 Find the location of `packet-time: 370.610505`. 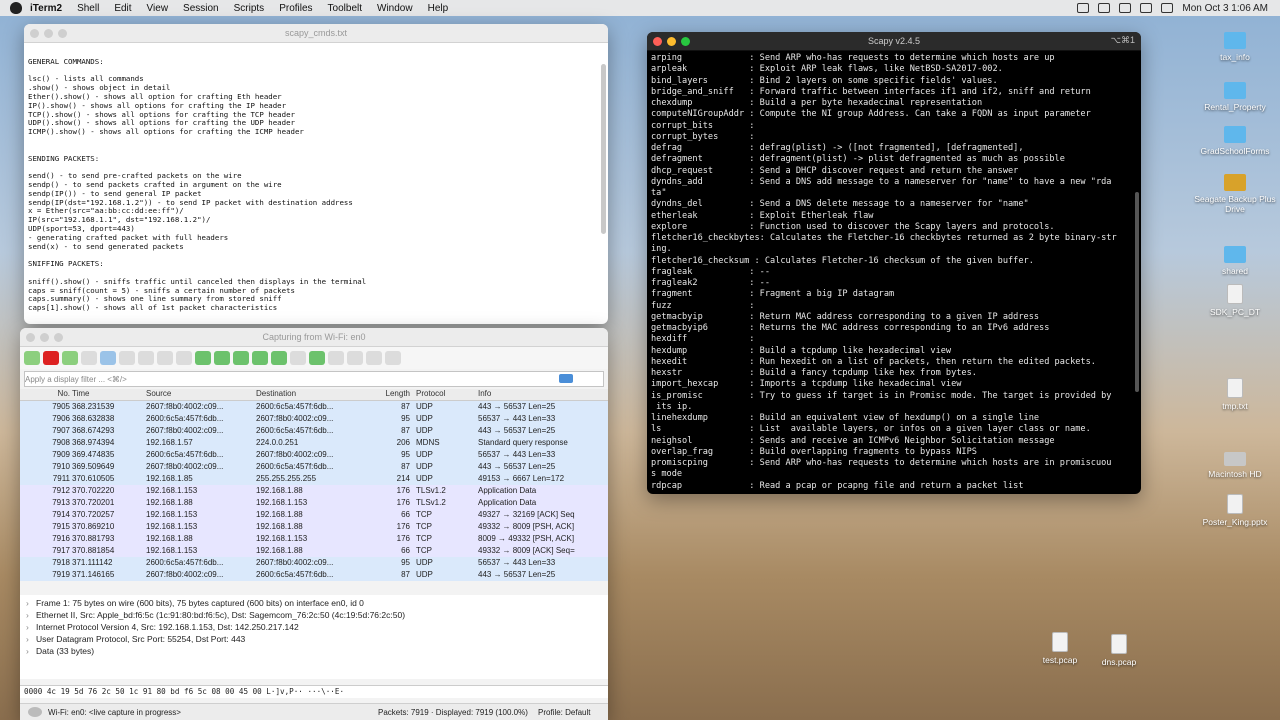

packet-time: 370.610505 is located at coordinates (93, 478).